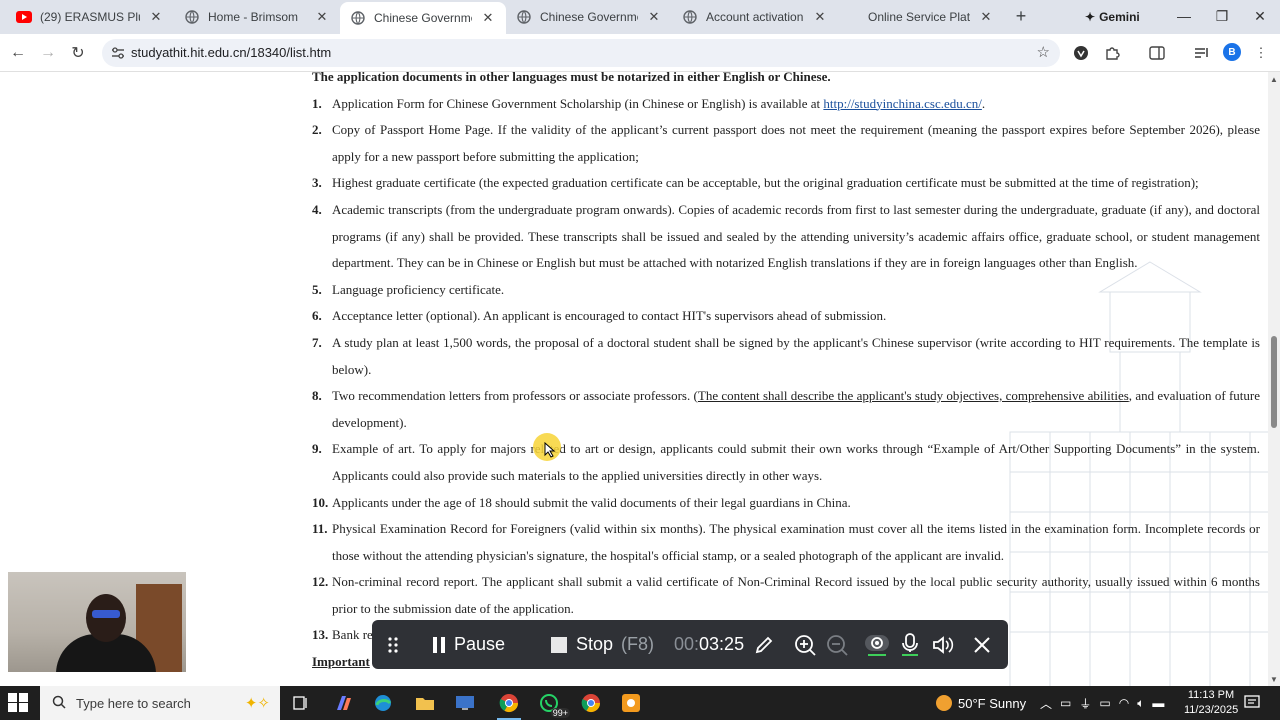 Image resolution: width=1280 pixels, height=720 pixels. Describe the element at coordinates (19, 703) in the screenshot. I see `windows-start-icon` at that location.